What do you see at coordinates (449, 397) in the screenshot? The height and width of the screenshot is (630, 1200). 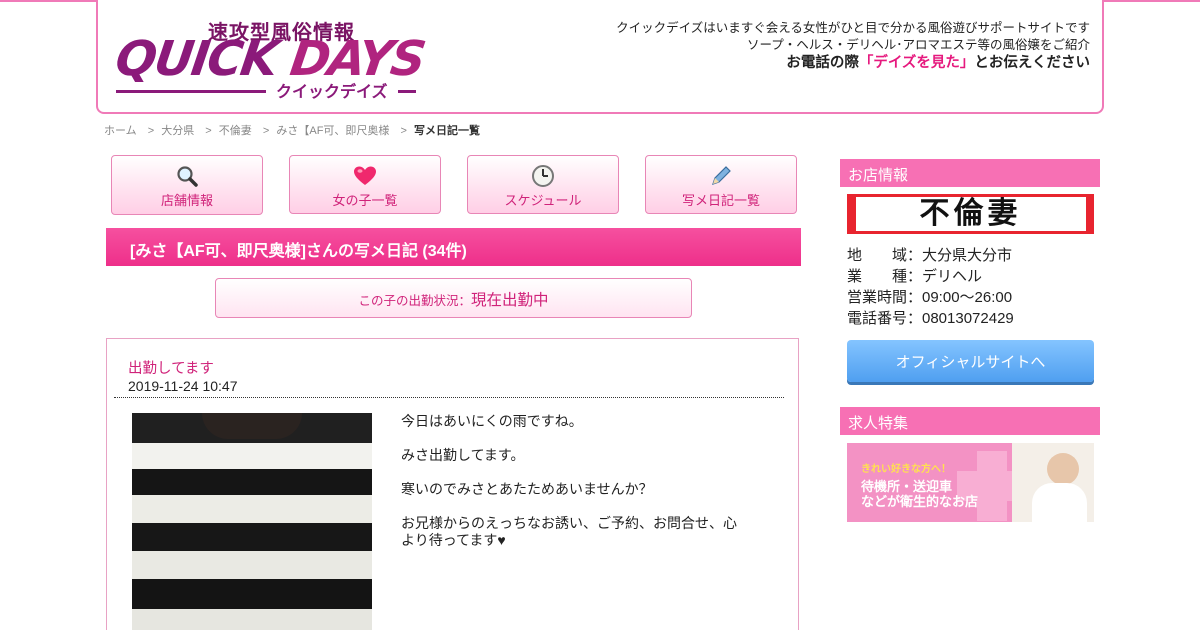 I see `diary-divider` at bounding box center [449, 397].